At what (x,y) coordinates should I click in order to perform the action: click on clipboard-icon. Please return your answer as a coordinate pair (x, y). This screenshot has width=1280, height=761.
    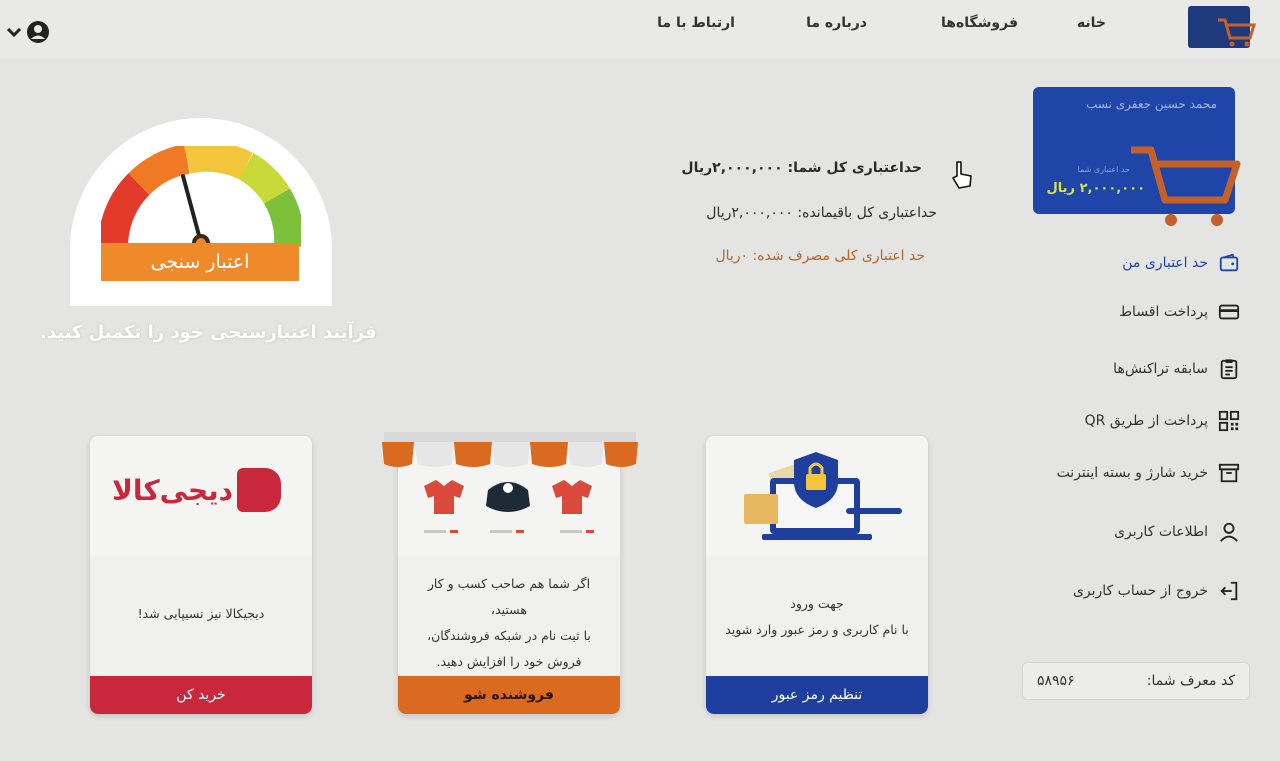
    Looking at the image, I should click on (1229, 369).